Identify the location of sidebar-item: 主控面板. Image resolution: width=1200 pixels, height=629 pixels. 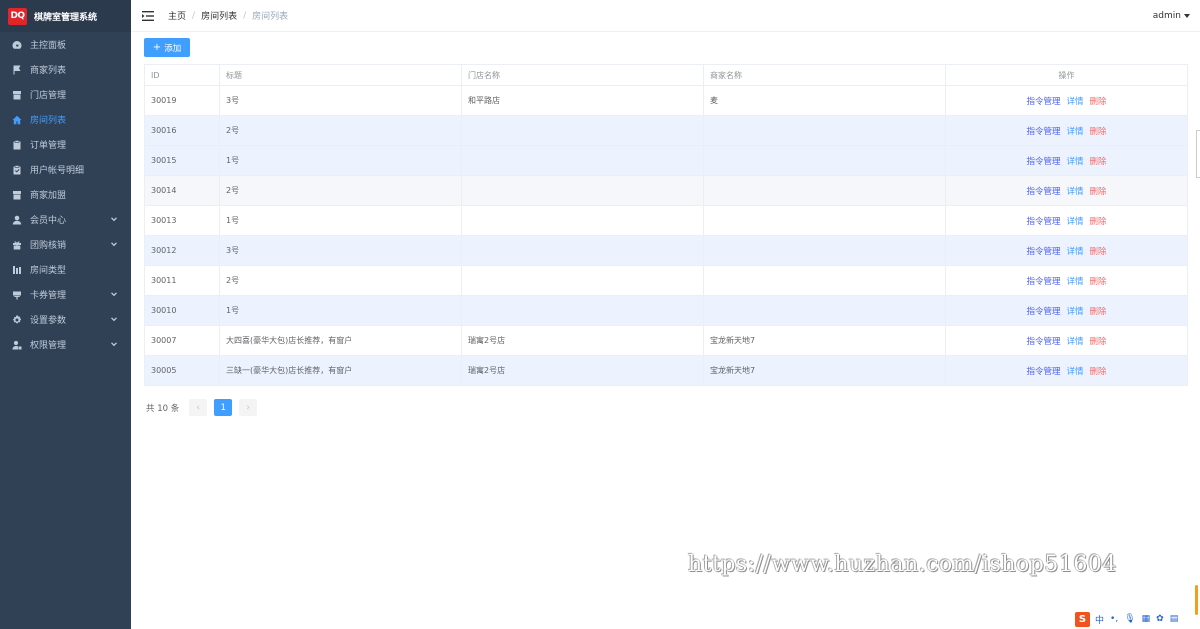
(65, 44).